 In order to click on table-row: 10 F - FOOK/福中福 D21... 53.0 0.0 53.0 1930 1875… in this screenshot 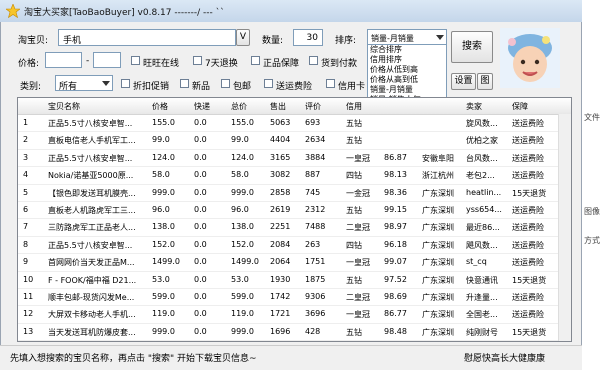, I will do `click(294, 280)`.